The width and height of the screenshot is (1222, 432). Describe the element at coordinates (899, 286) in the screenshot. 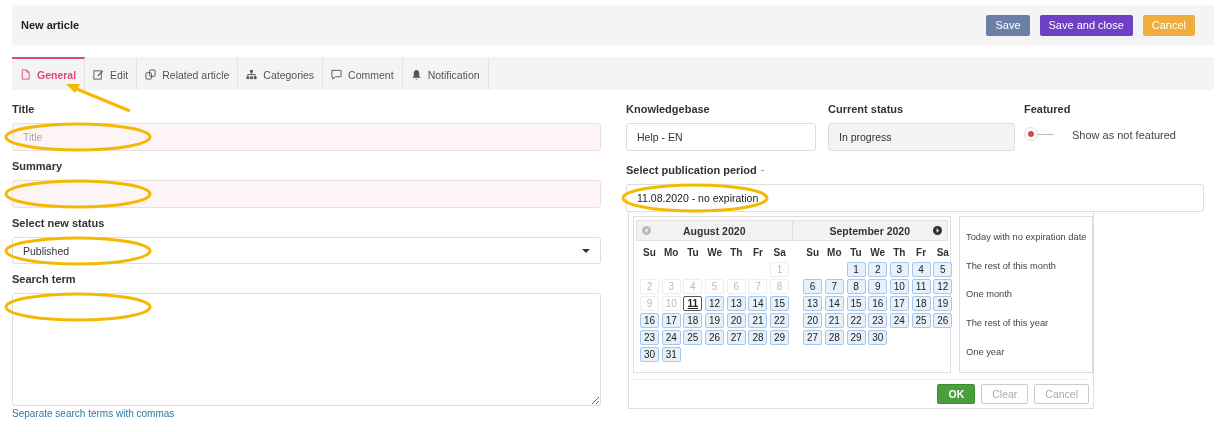

I see `calendar-day: 10` at that location.